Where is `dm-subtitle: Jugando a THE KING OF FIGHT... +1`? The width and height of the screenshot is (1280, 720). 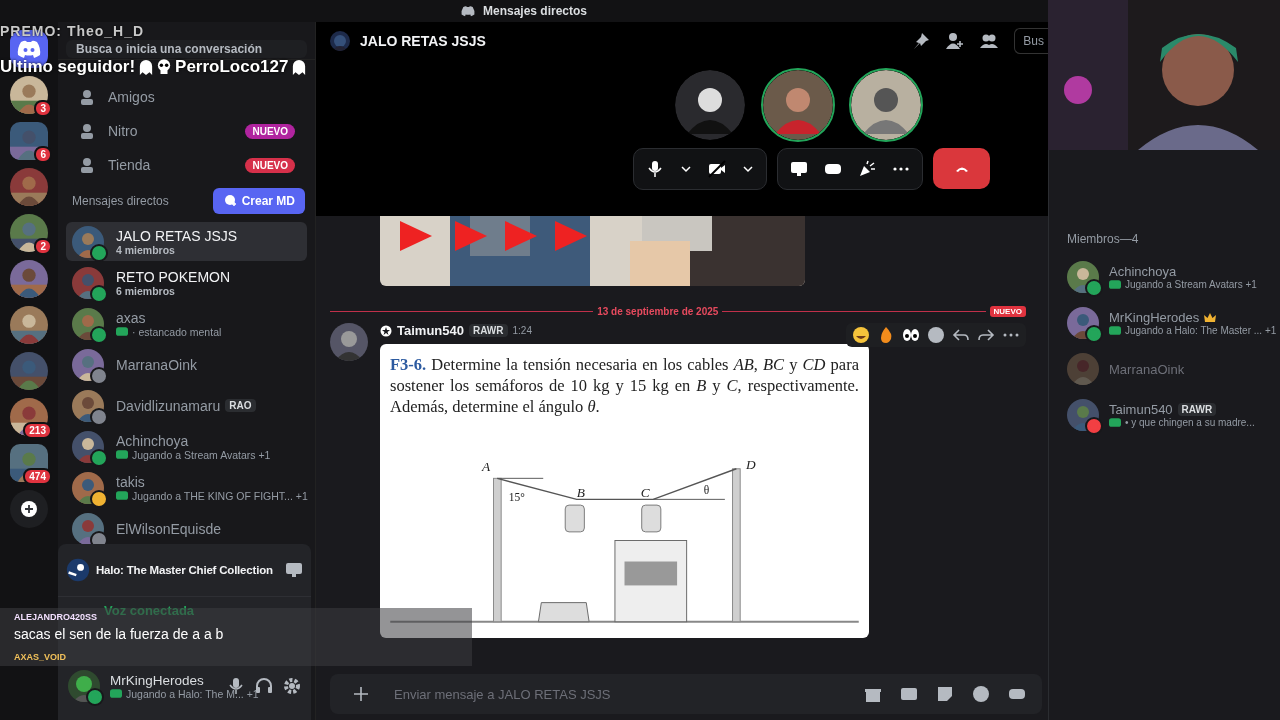 dm-subtitle: Jugando a THE KING OF FIGHT... +1 is located at coordinates (220, 495).